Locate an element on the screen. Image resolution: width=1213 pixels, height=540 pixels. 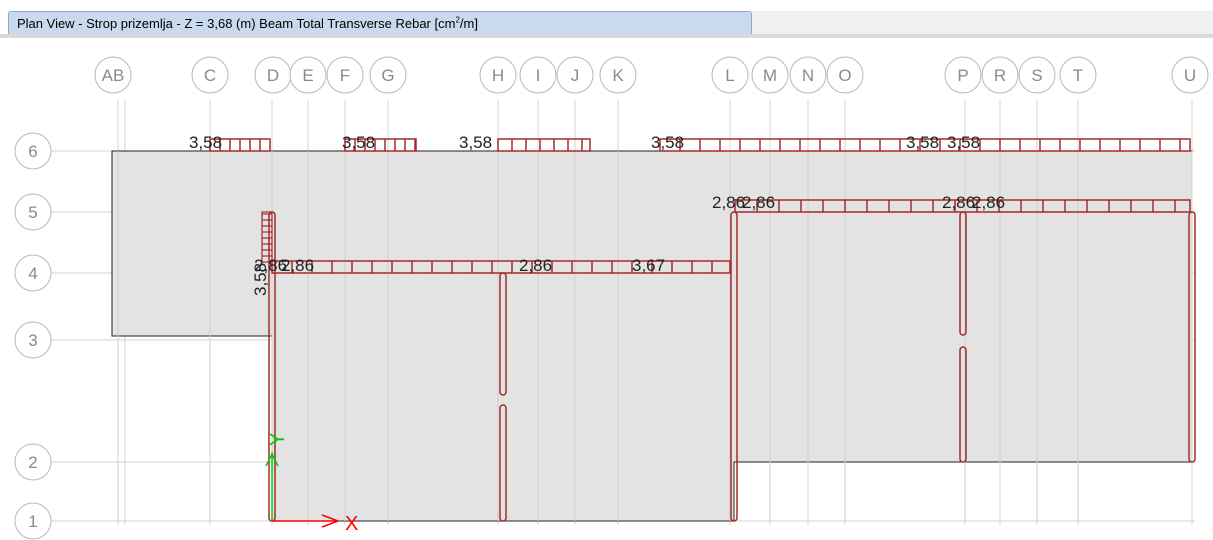
grid-bubble-label: E is located at coordinates (307, 75).